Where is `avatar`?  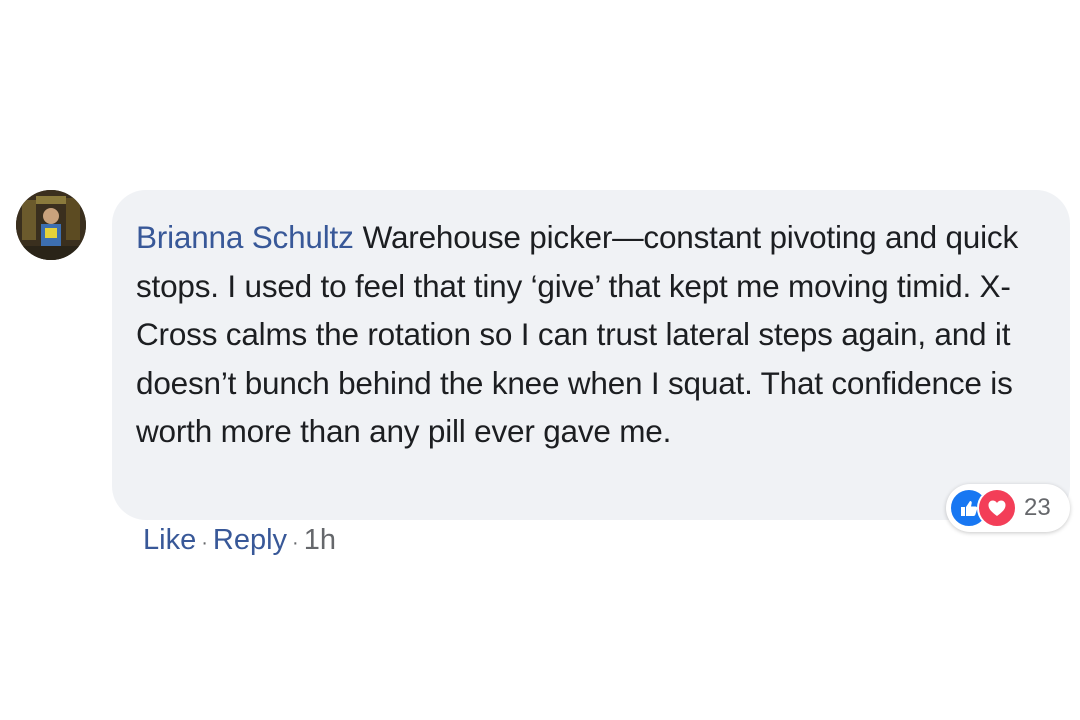 avatar is located at coordinates (51, 225).